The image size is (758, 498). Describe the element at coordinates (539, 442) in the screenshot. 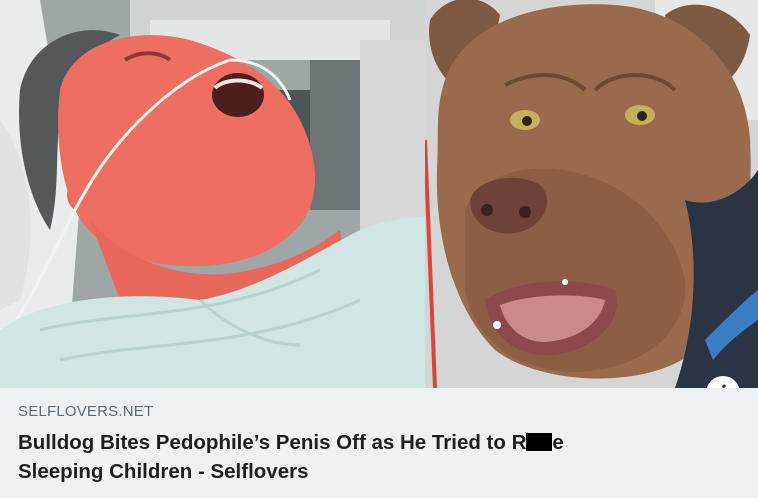

I see `redaction-box` at that location.